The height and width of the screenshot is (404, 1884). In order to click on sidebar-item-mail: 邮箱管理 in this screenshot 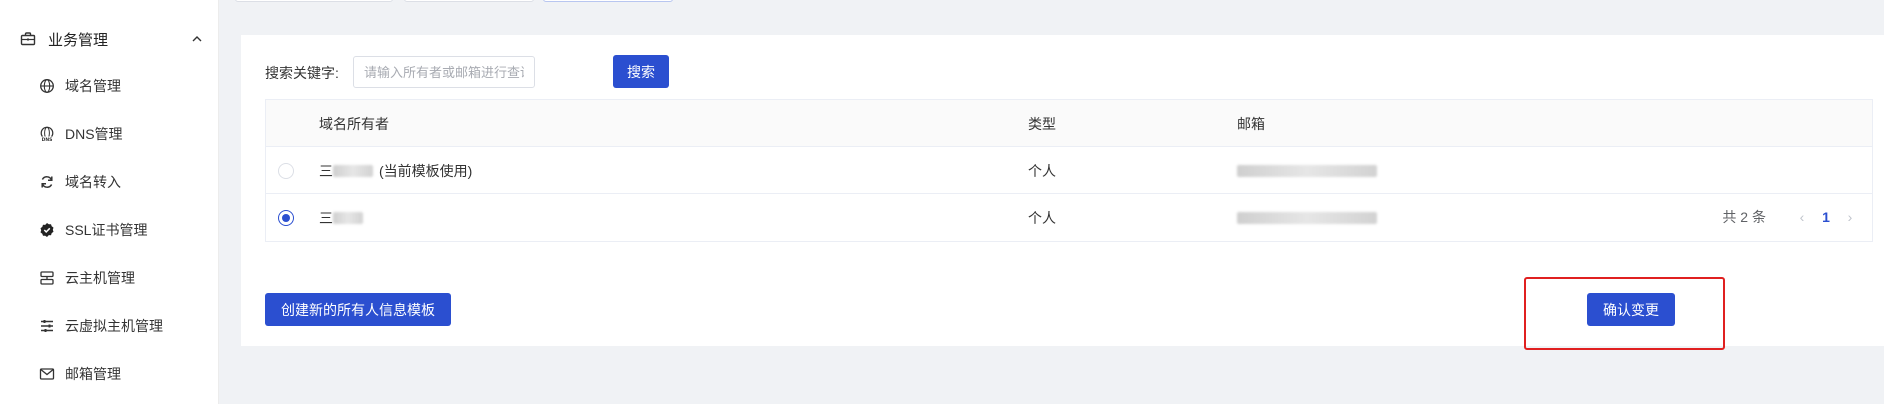, I will do `click(123, 374)`.